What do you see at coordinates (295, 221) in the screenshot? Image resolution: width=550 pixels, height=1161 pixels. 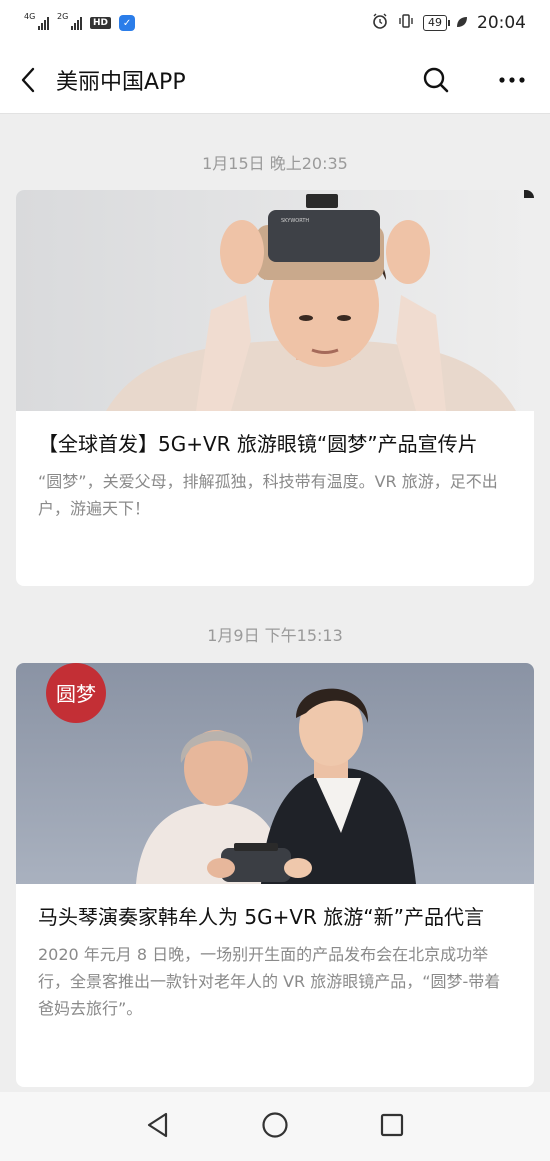 I see `svg-text: SKYWORTH` at bounding box center [295, 221].